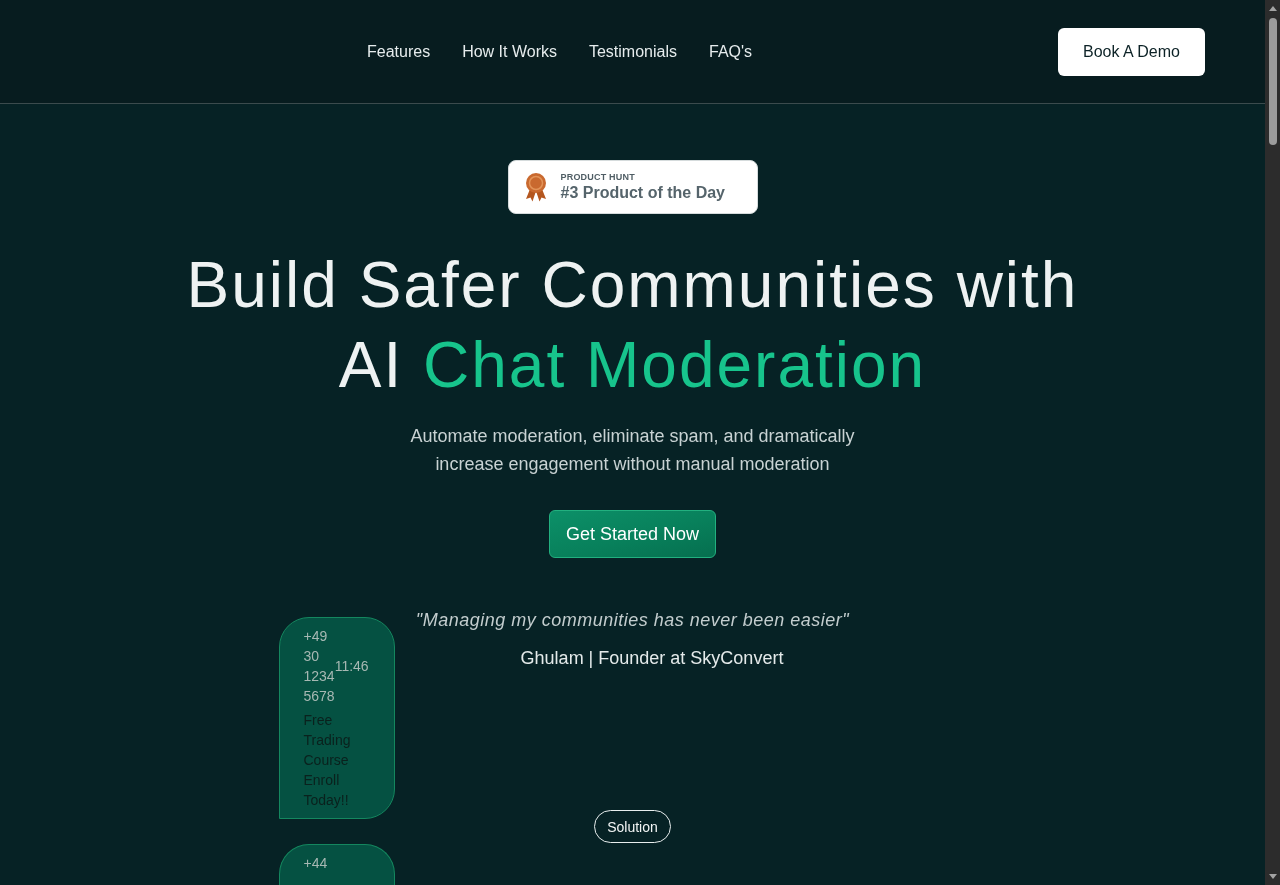 This screenshot has width=1280, height=885. Describe the element at coordinates (598, 177) in the screenshot. I see `badge-eyebrow: PRODUCT HUNT` at that location.